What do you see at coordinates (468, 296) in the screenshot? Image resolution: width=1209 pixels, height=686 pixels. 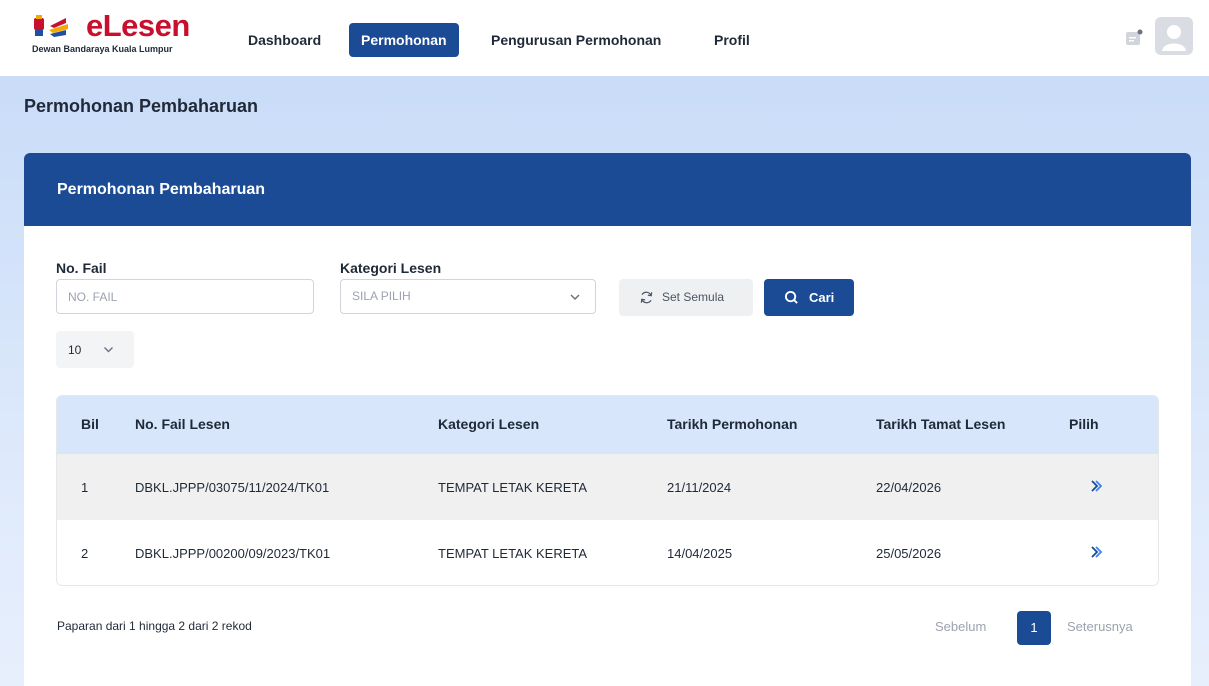 I see `kategori-lesen-select: SILA PILIH` at bounding box center [468, 296].